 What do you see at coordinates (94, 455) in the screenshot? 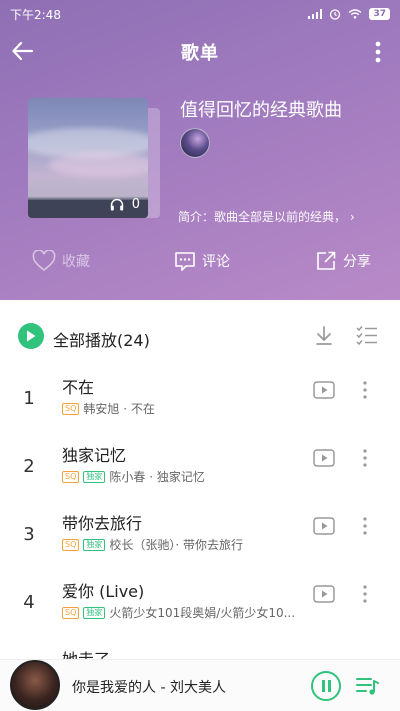
I see `song-title: 独家记忆` at bounding box center [94, 455].